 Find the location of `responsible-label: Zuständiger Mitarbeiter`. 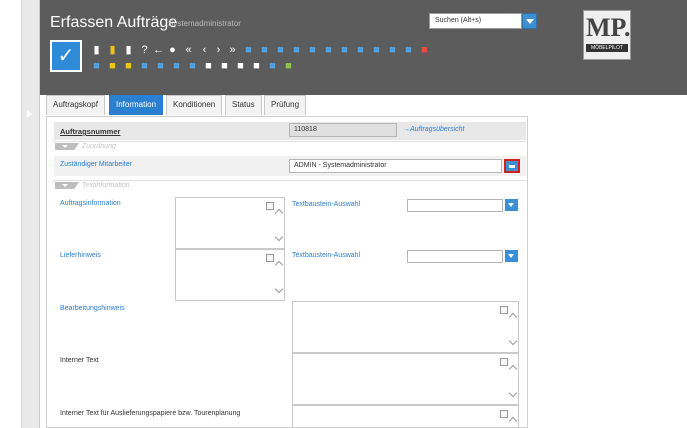

responsible-label: Zuständiger Mitarbeiter is located at coordinates (96, 164).